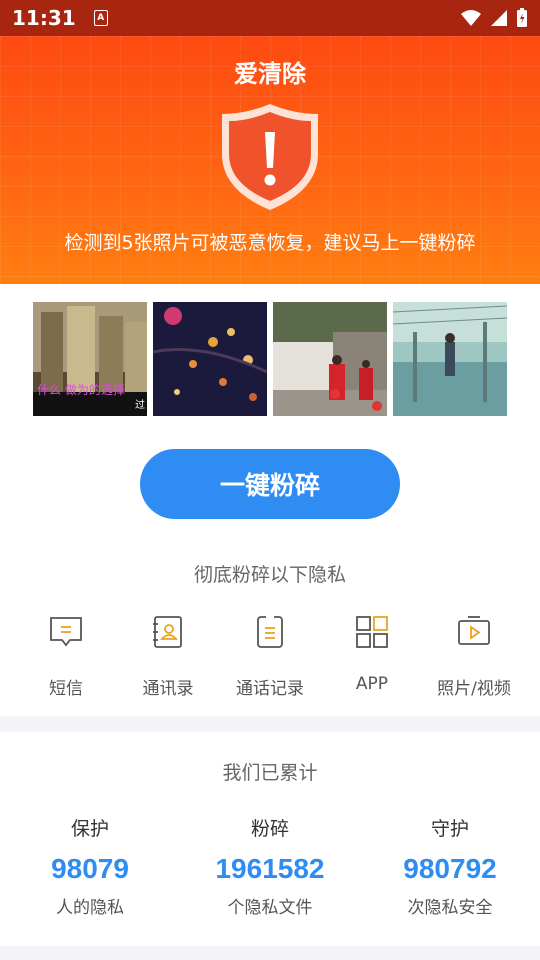  I want to click on stat-value: 98079, so click(90, 868).